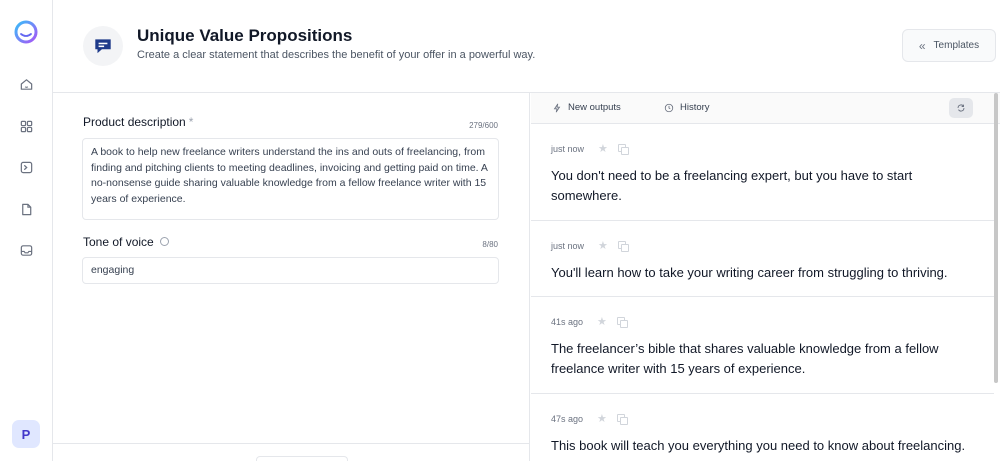  What do you see at coordinates (490, 244) in the screenshot?
I see `tone-of-voice-counter: 8/80` at bounding box center [490, 244].